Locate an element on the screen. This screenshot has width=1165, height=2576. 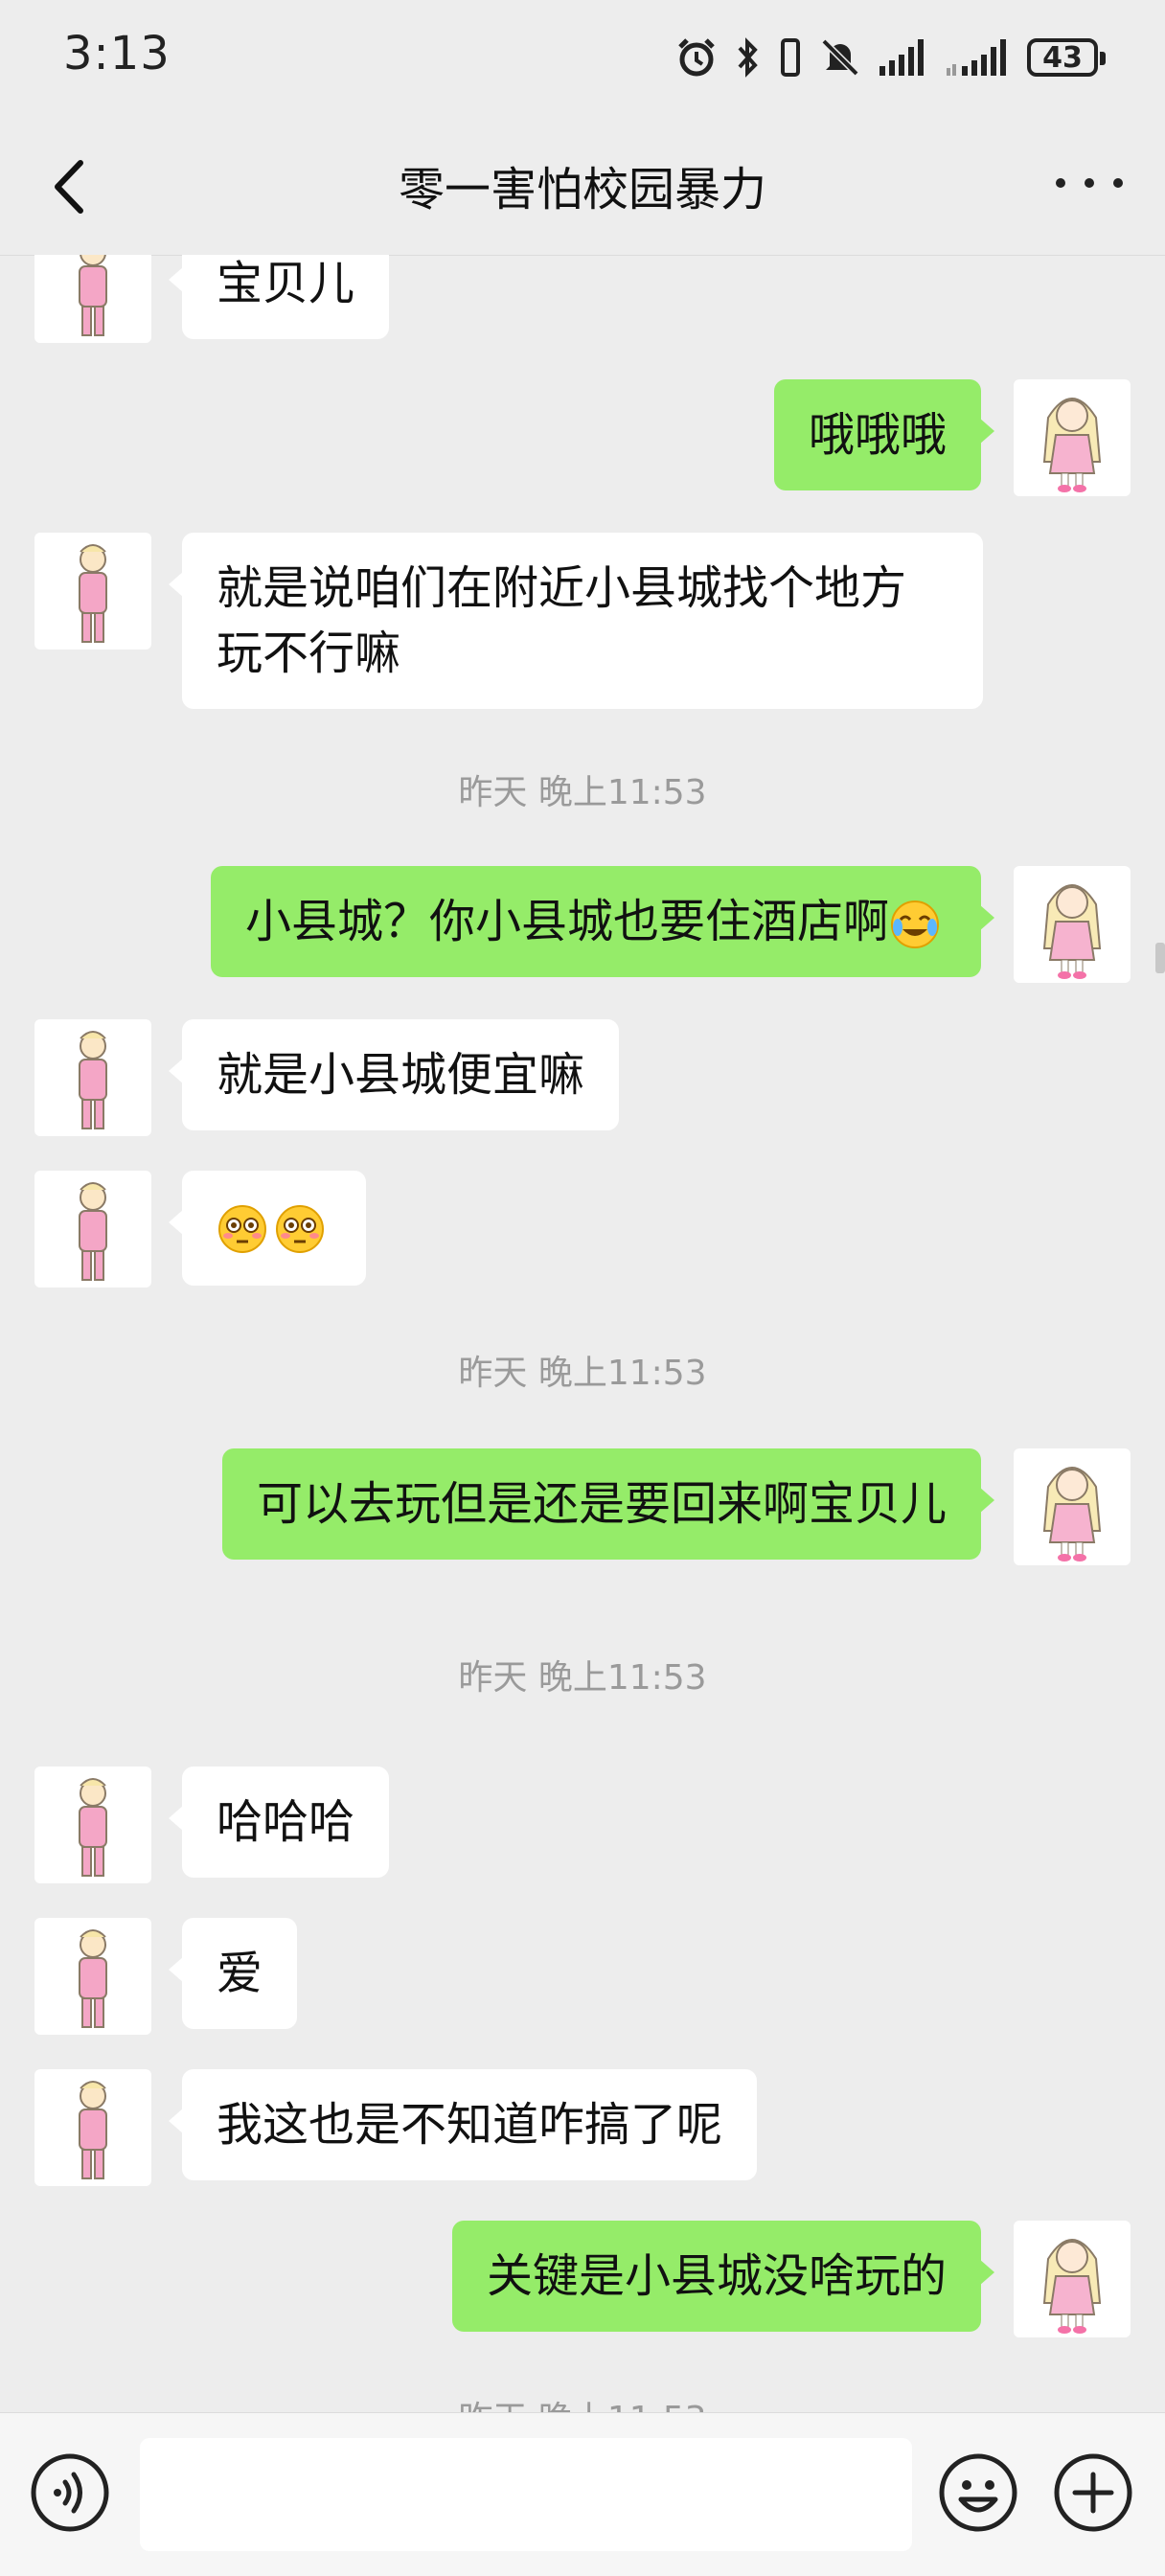
message-bubble-incoming: 宝贝儿 is located at coordinates (279, 297).